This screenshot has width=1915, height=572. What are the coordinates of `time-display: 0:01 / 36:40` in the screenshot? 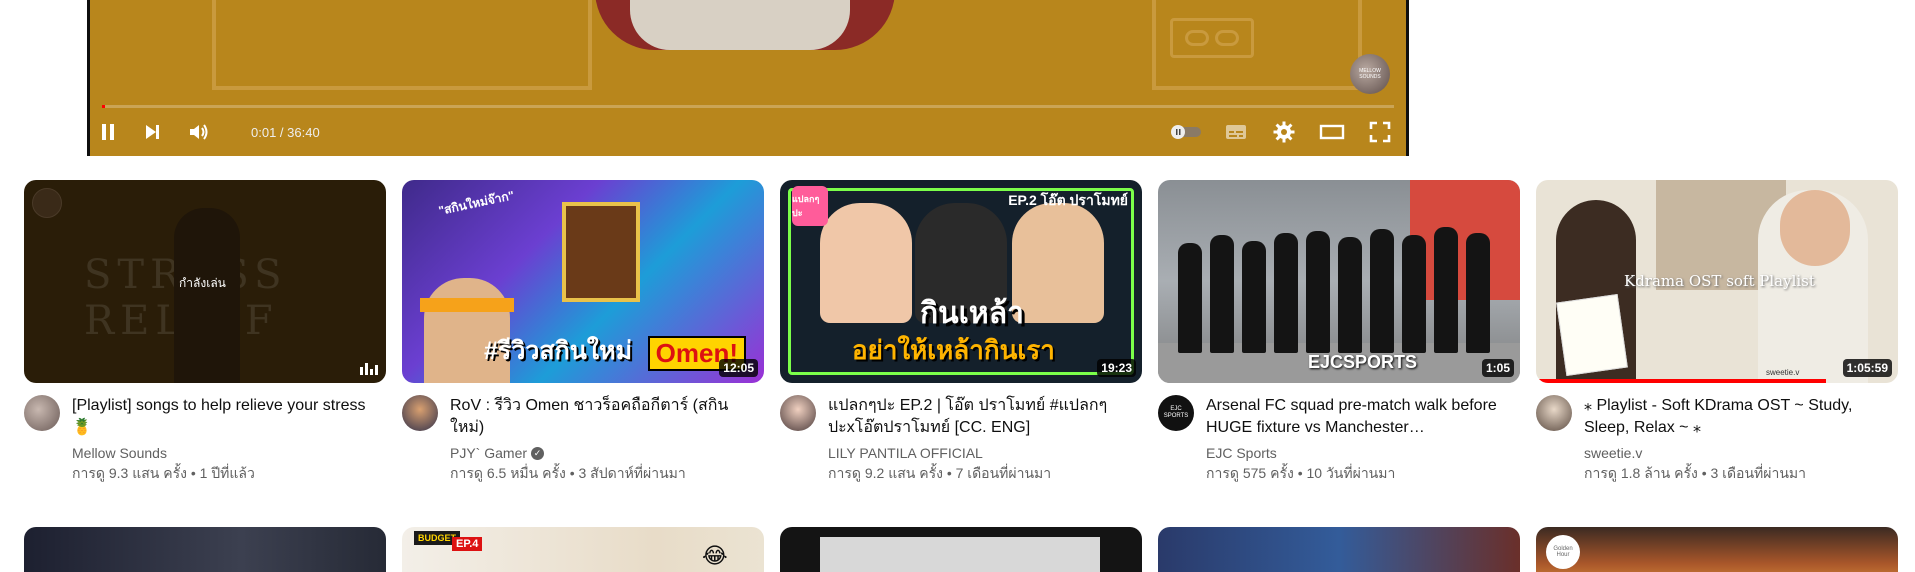 It's located at (285, 132).